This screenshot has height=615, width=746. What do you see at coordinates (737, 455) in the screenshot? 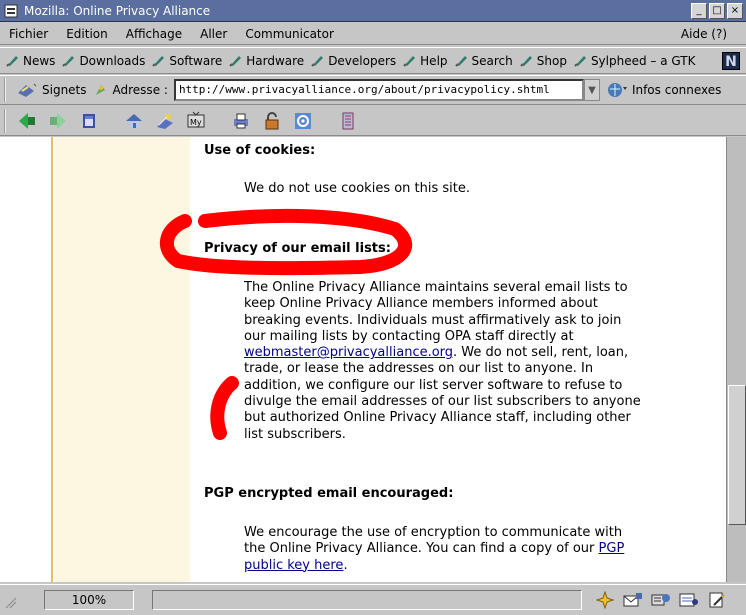
I see `scrollbar-thumb` at bounding box center [737, 455].